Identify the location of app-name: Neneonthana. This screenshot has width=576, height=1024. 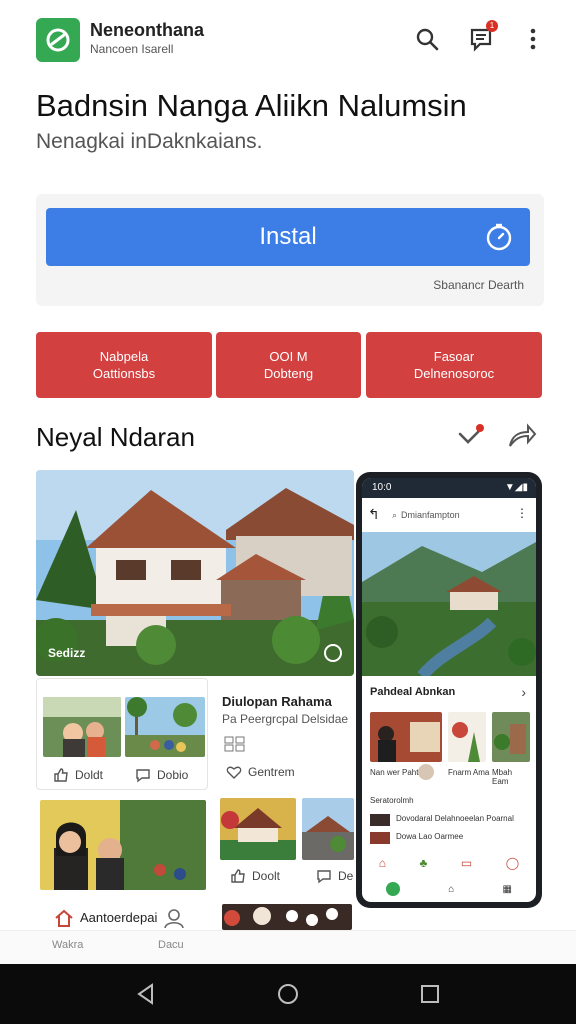
(147, 30).